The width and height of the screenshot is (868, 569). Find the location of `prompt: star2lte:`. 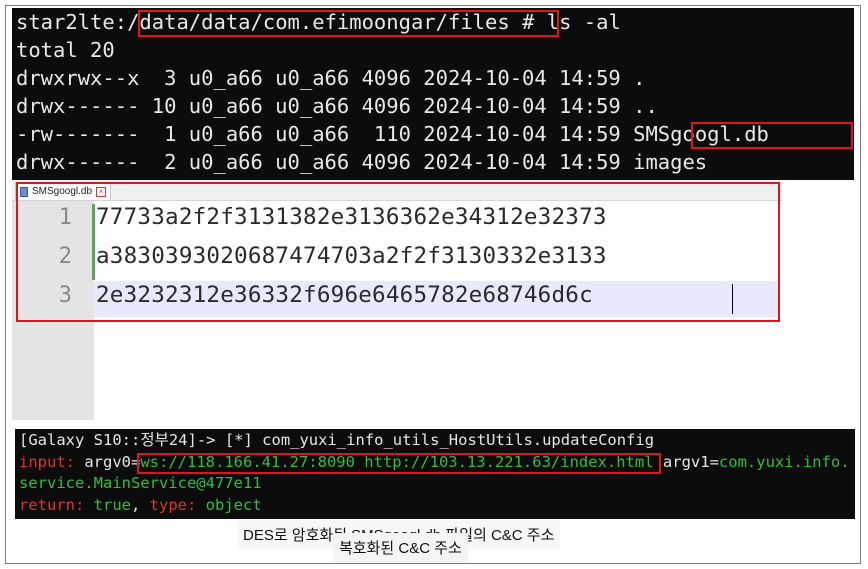

prompt: star2lte: is located at coordinates (72, 22).